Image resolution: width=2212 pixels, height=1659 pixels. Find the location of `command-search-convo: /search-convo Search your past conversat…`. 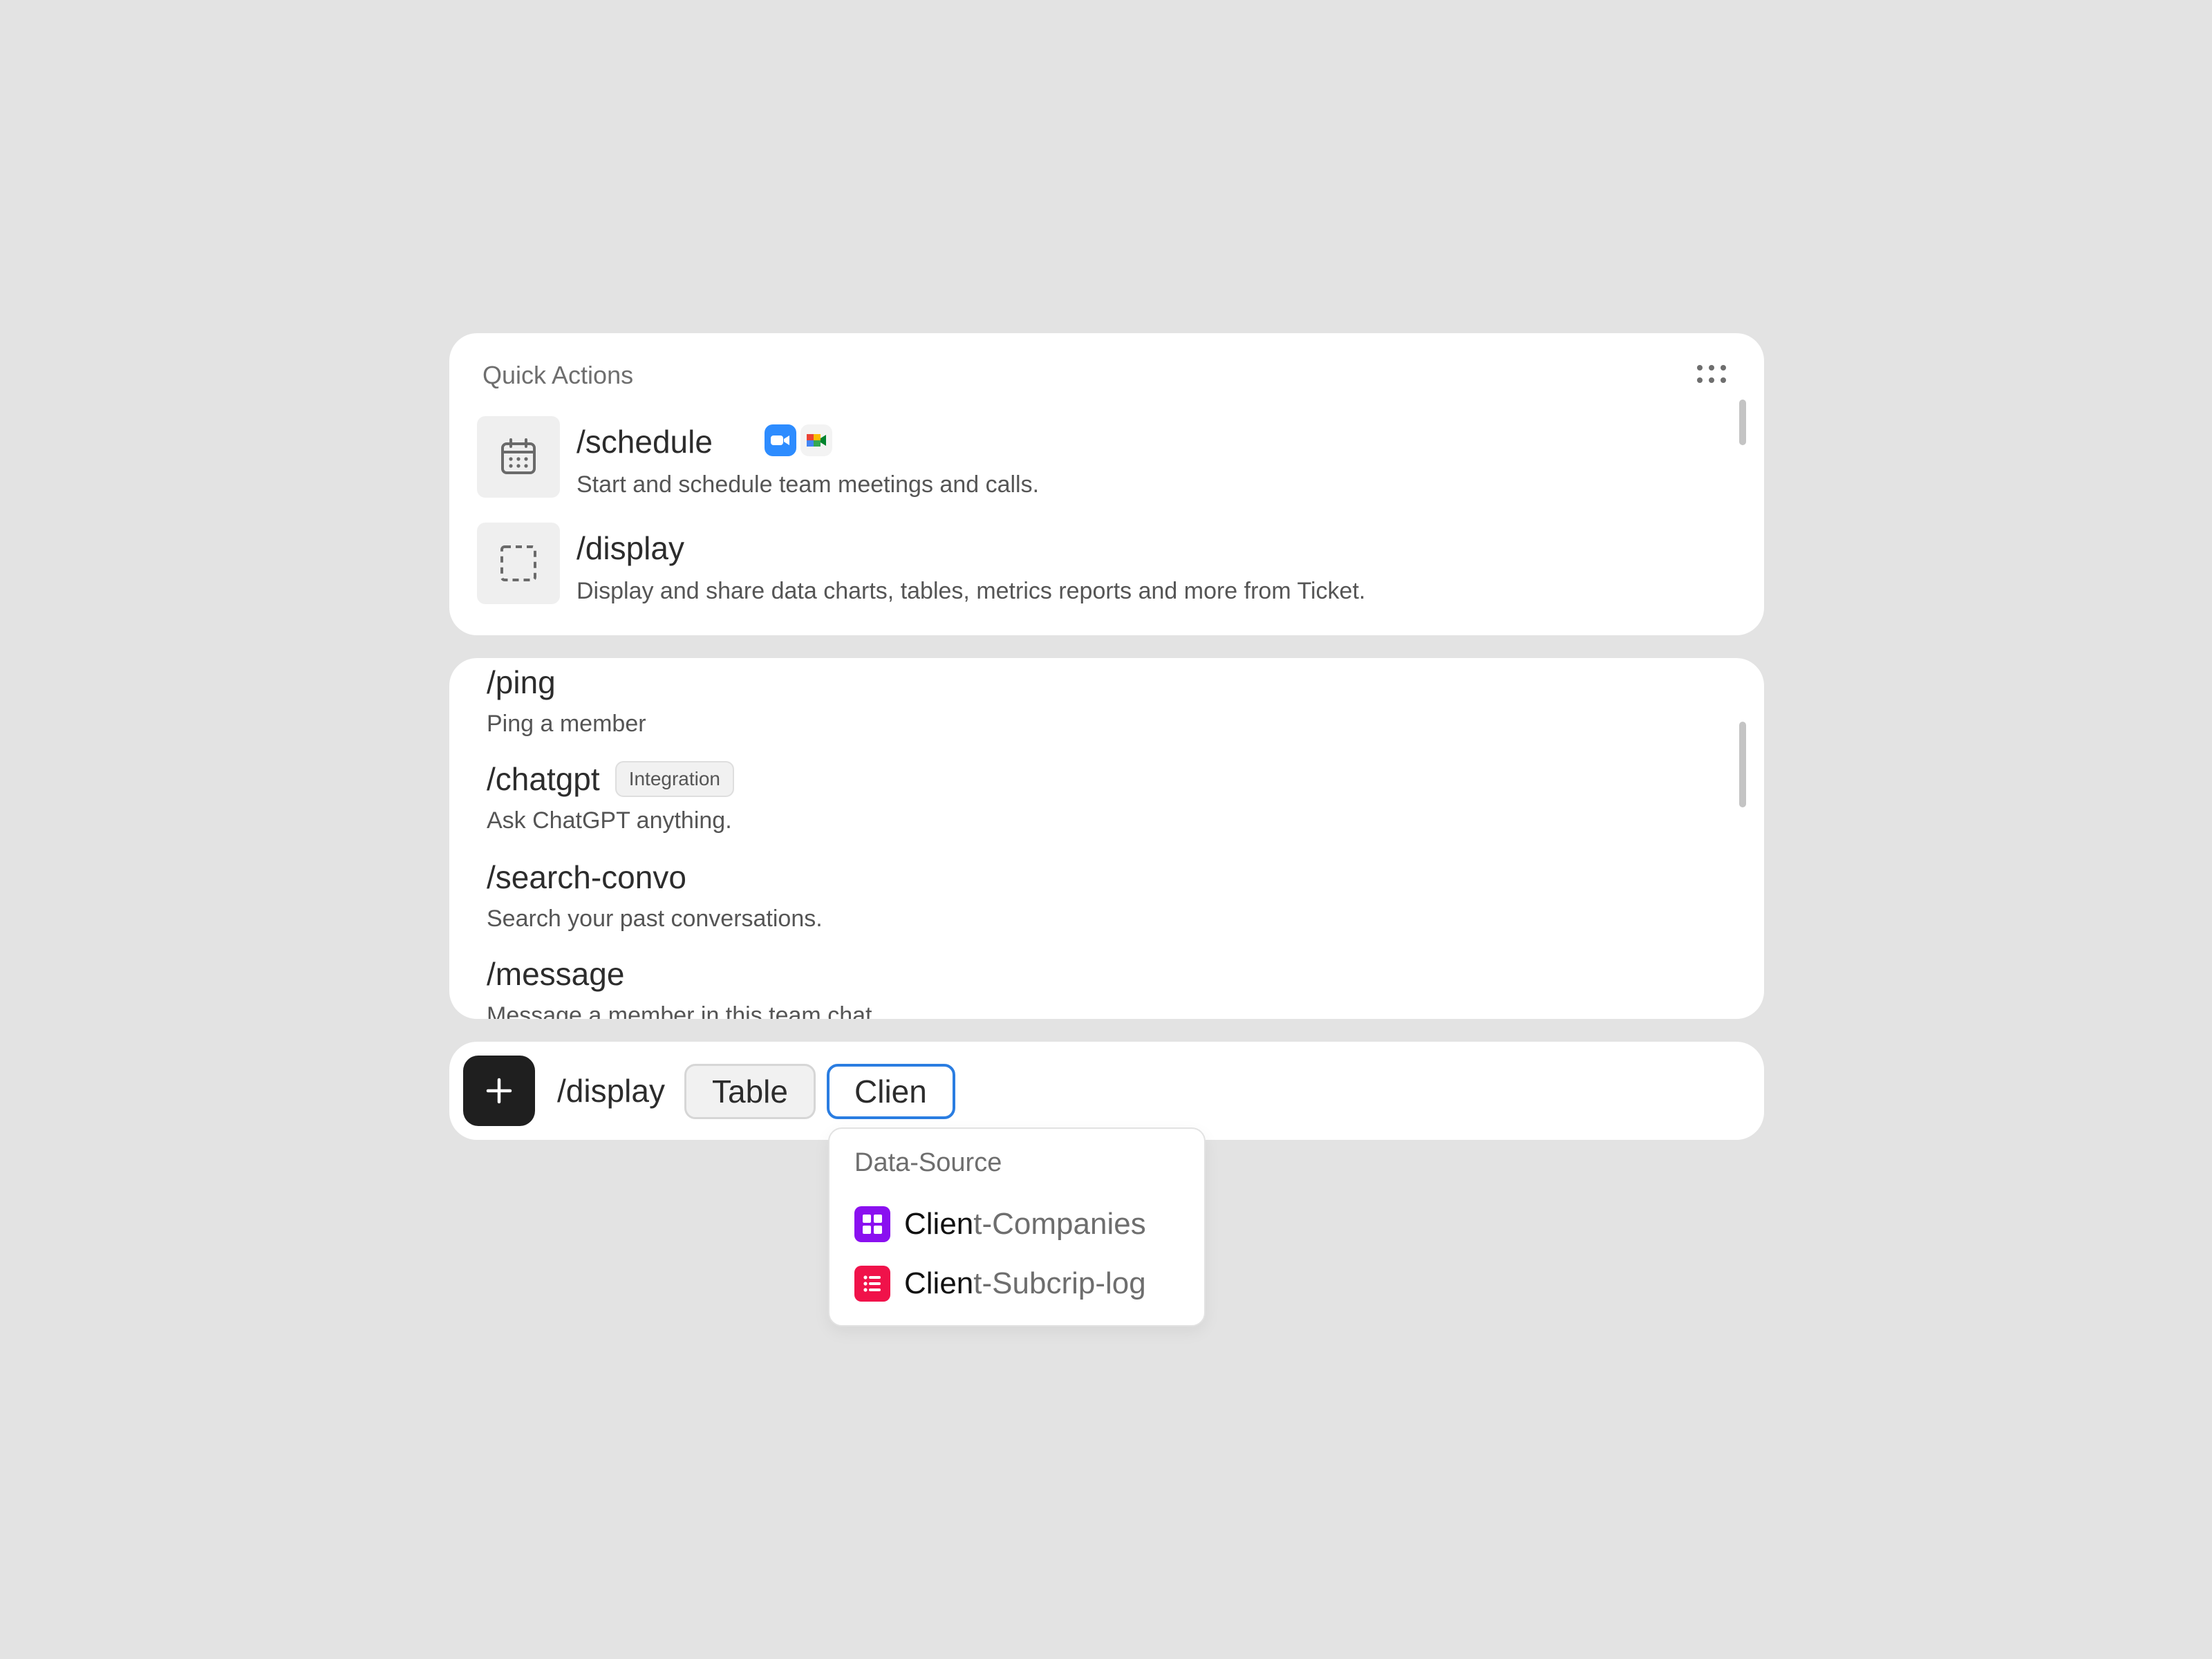

command-search-convo: /search-convo Search your past conversat… is located at coordinates (1074, 896).